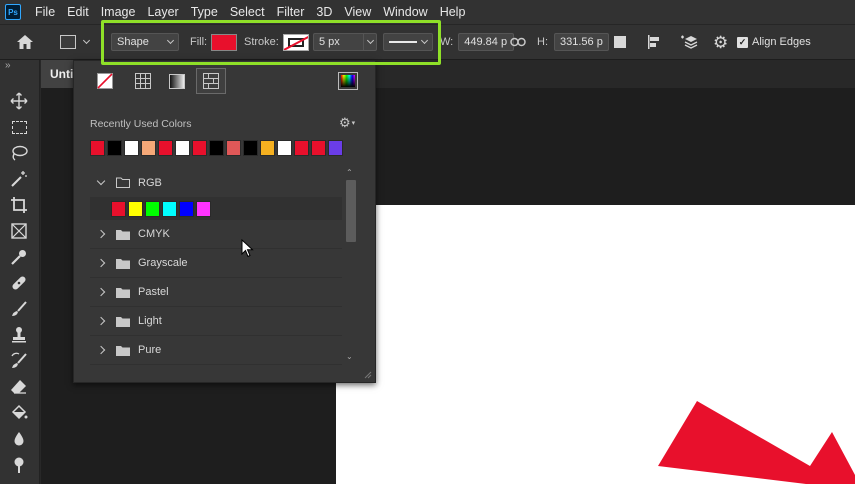 The width and height of the screenshot is (855, 484). What do you see at coordinates (211, 81) in the screenshot?
I see `pattern-button` at bounding box center [211, 81].